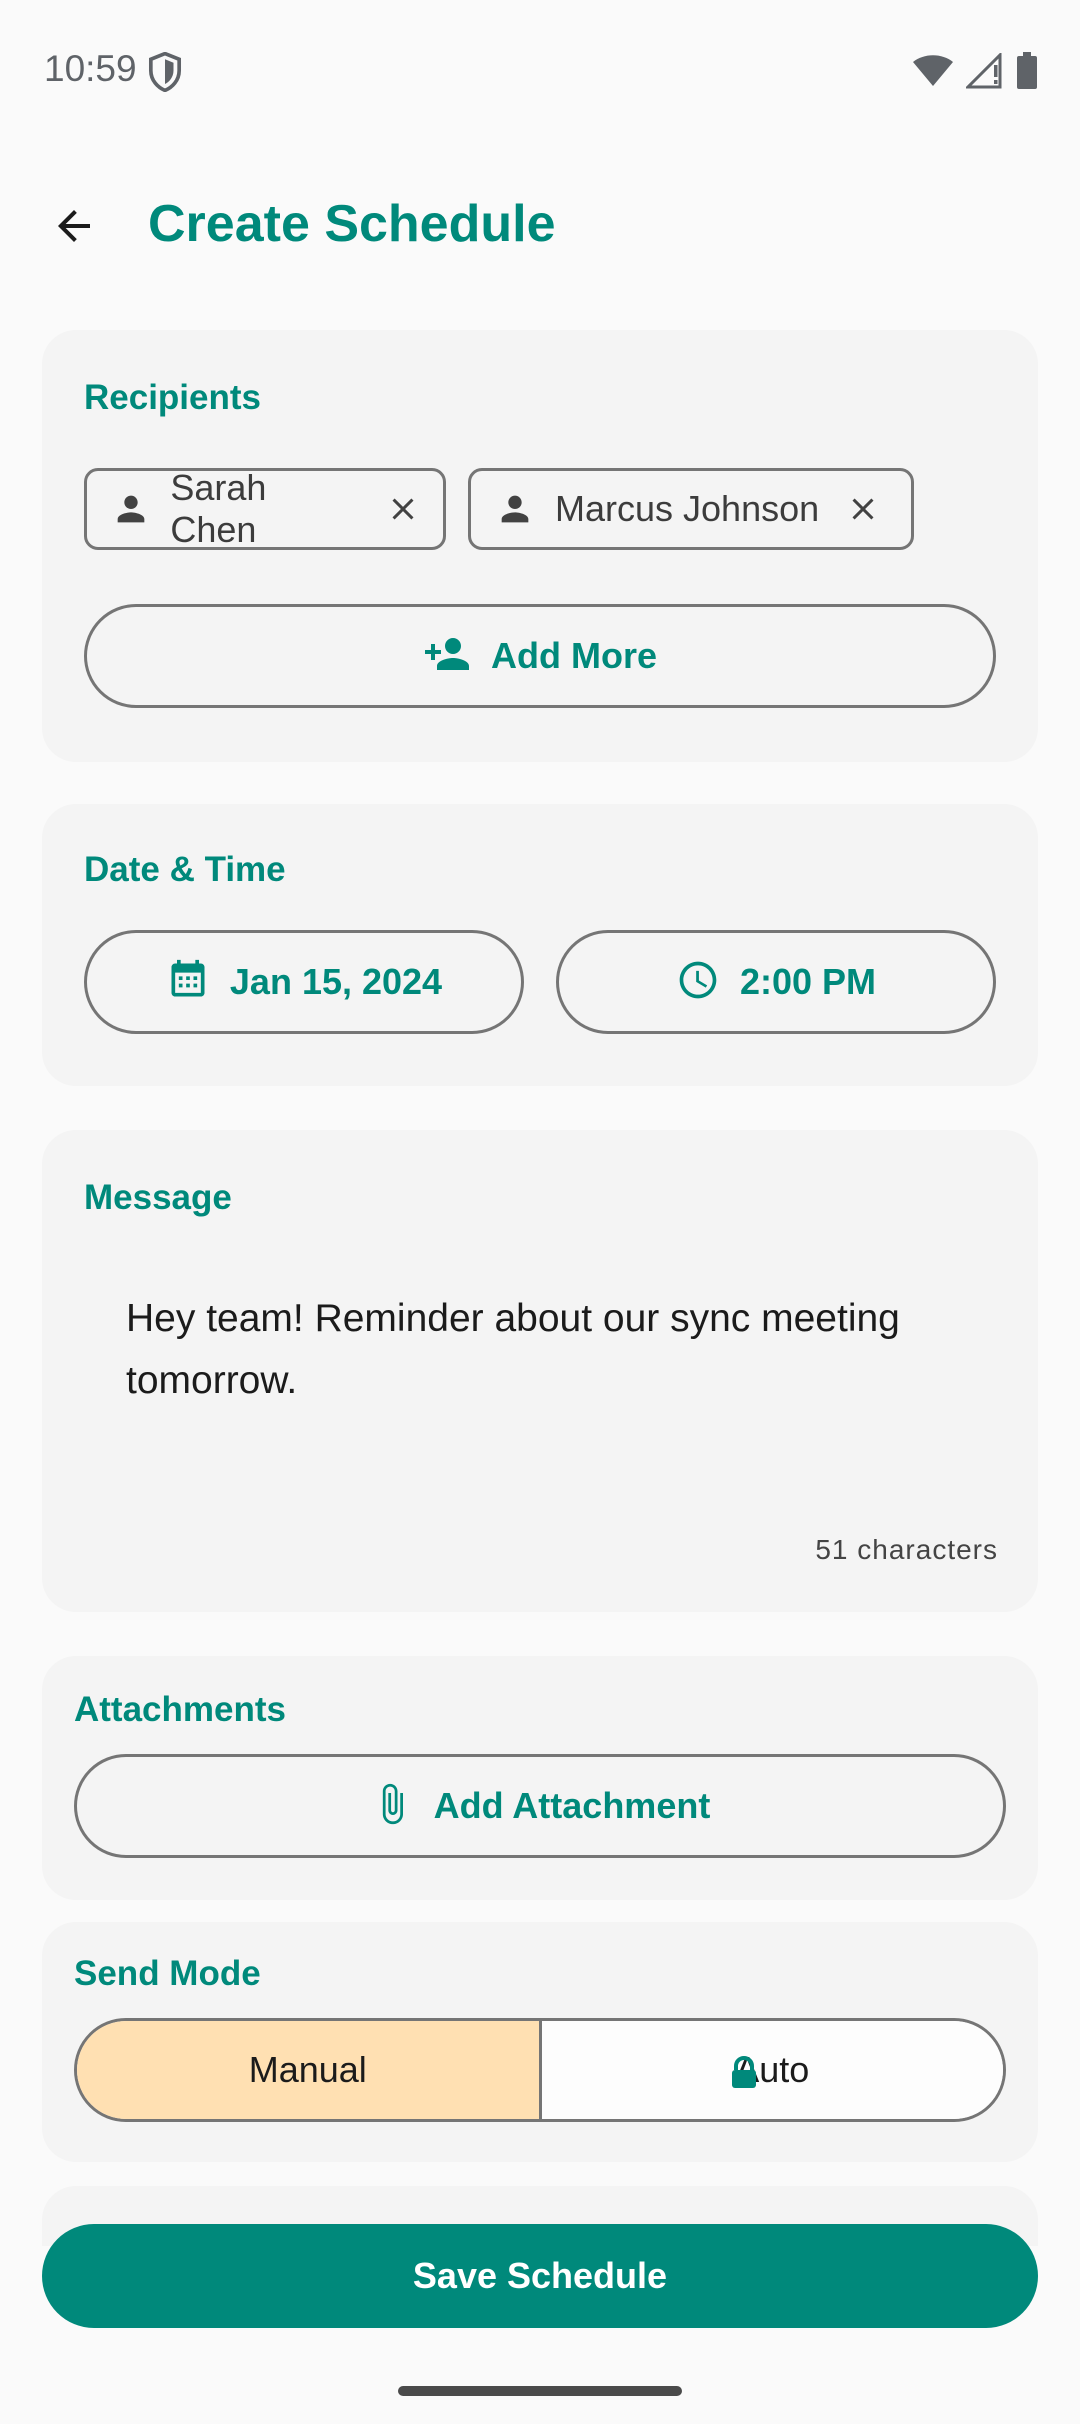 This screenshot has height=2424, width=1080. What do you see at coordinates (984, 72) in the screenshot?
I see `signal-icon` at bounding box center [984, 72].